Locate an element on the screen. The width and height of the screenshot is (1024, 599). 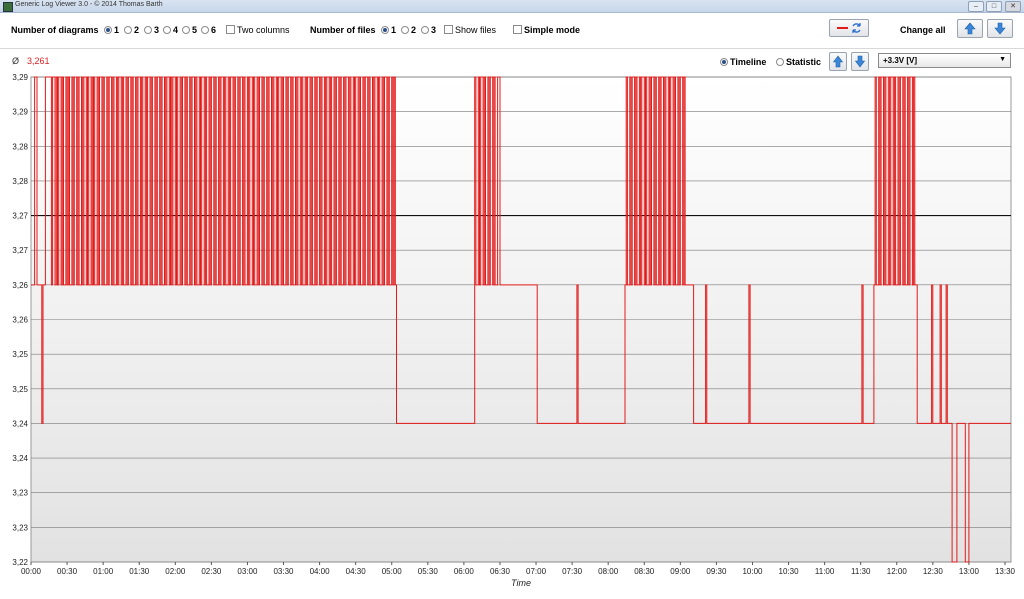
x-tick-label: 02:00 is located at coordinates (175, 571).